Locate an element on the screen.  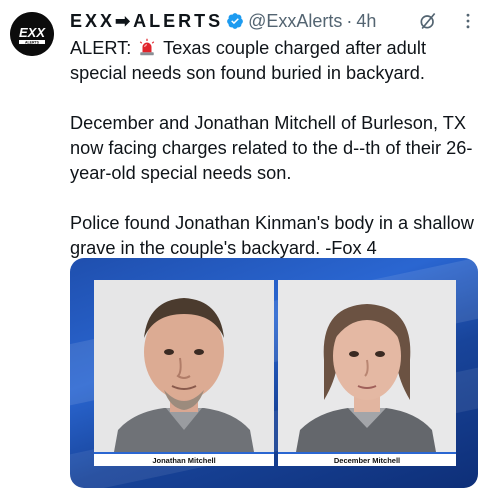
rotating-light-icon is located at coordinates (147, 47).